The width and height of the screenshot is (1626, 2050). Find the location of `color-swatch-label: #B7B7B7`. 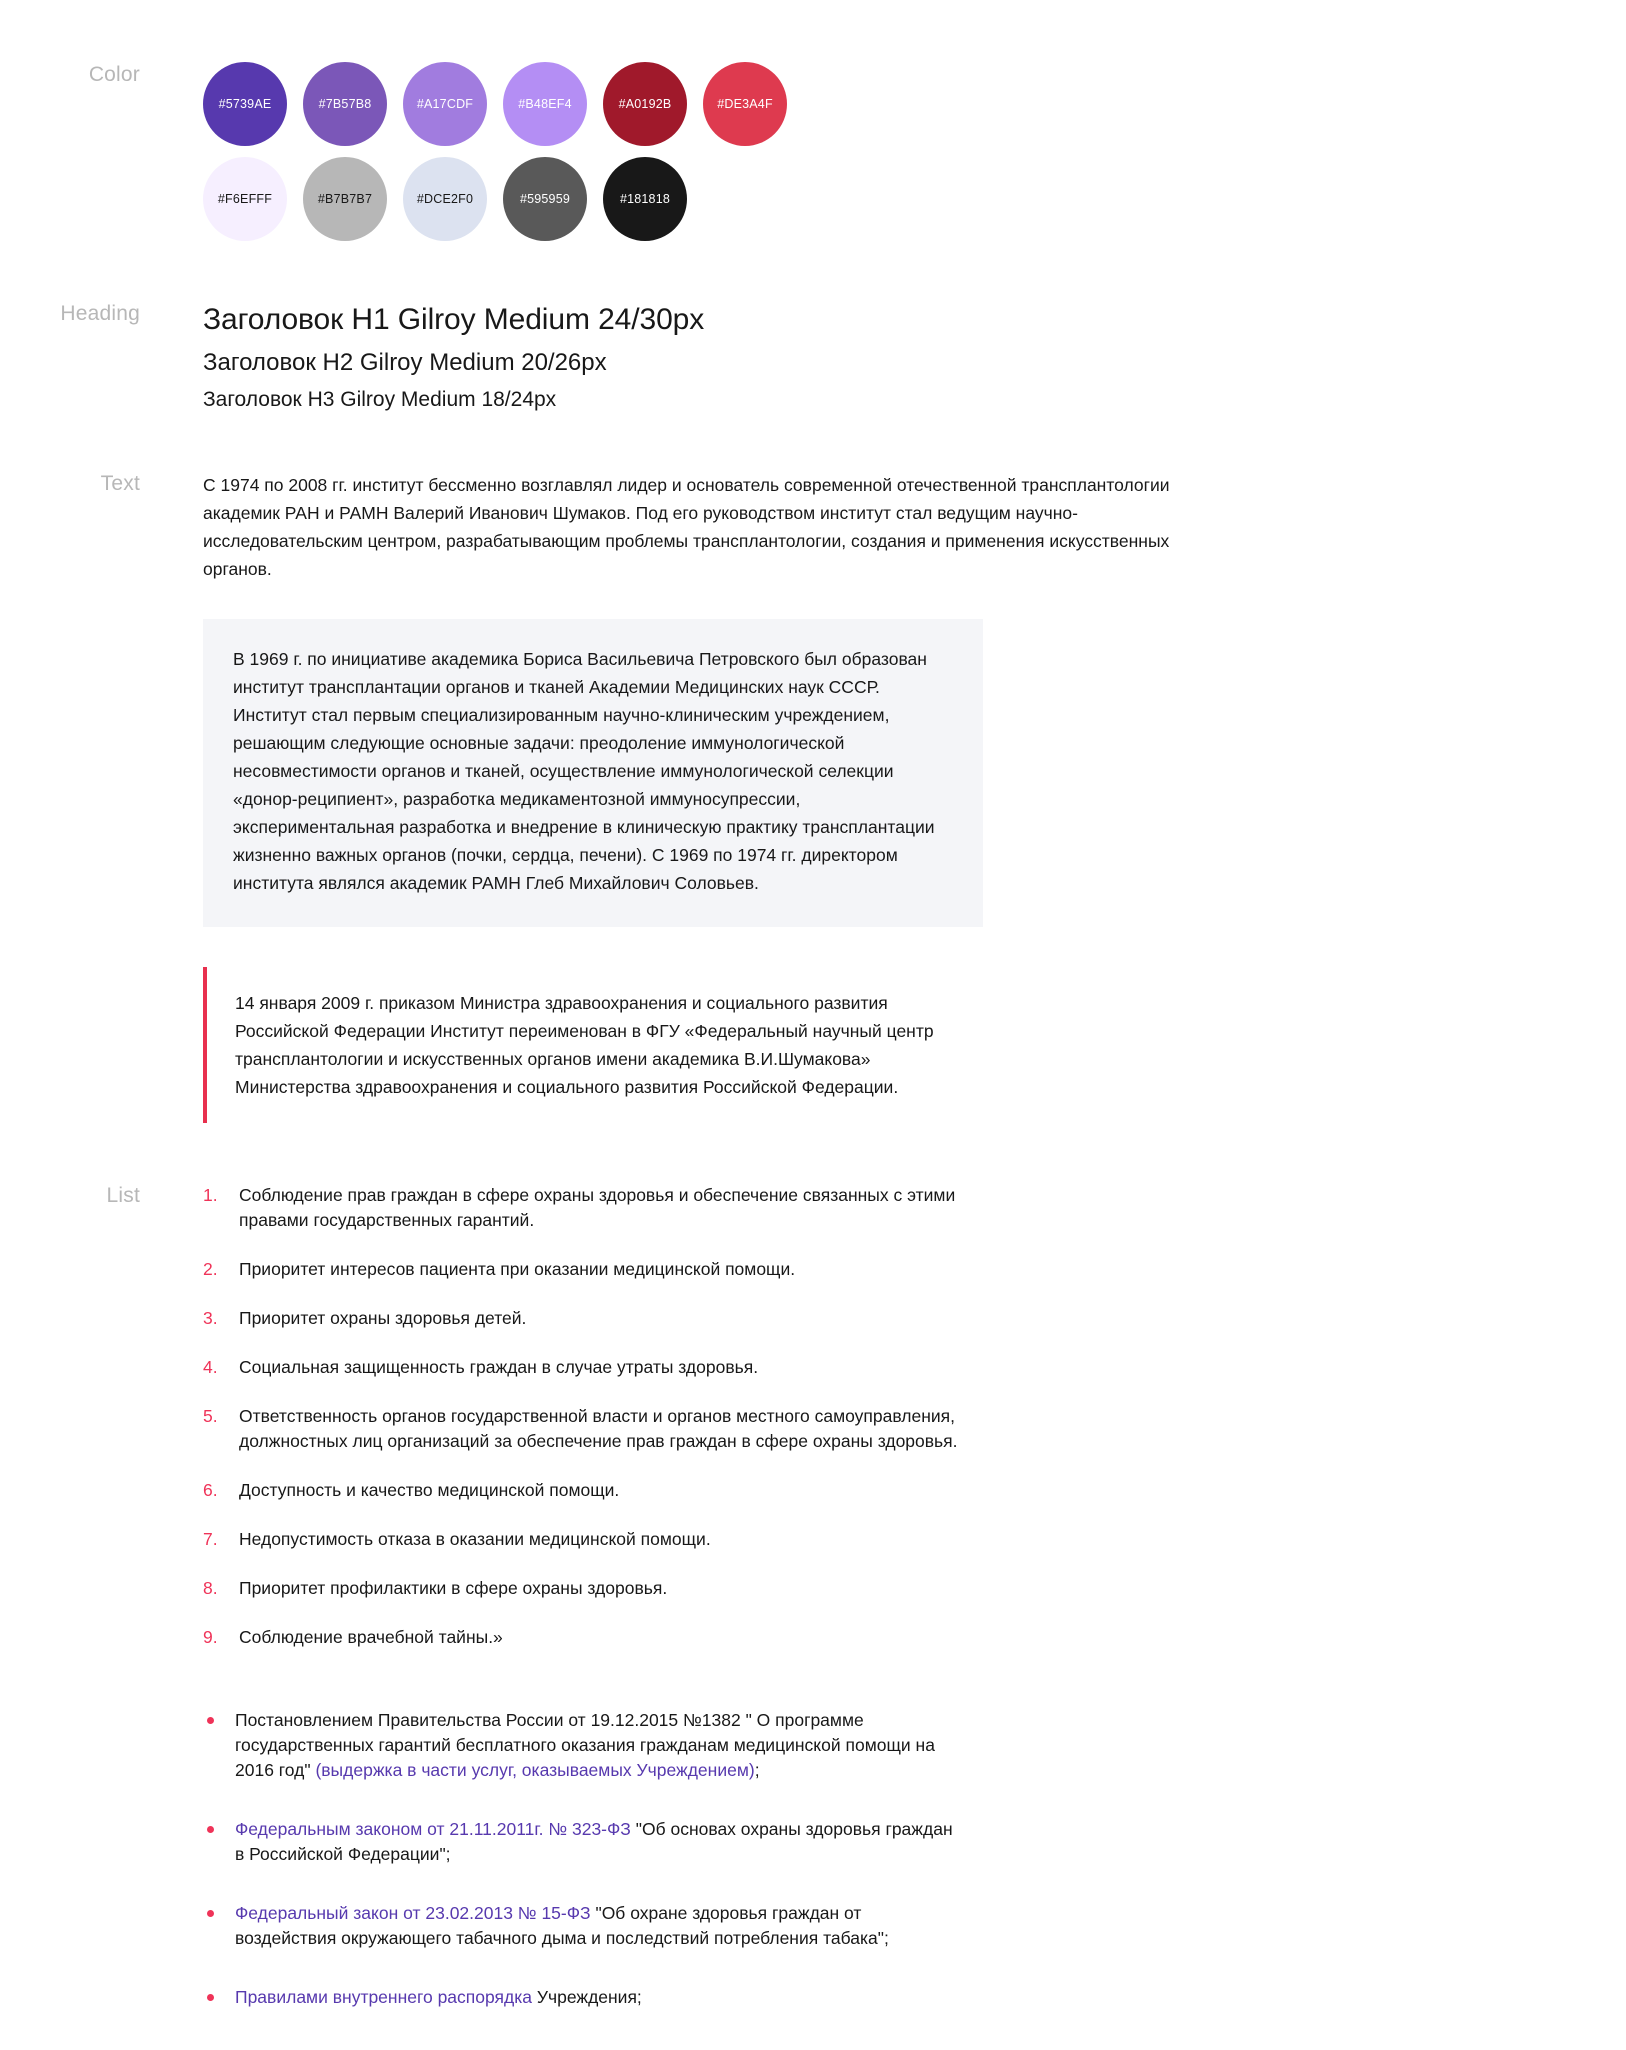

color-swatch-label: #B7B7B7 is located at coordinates (345, 199).